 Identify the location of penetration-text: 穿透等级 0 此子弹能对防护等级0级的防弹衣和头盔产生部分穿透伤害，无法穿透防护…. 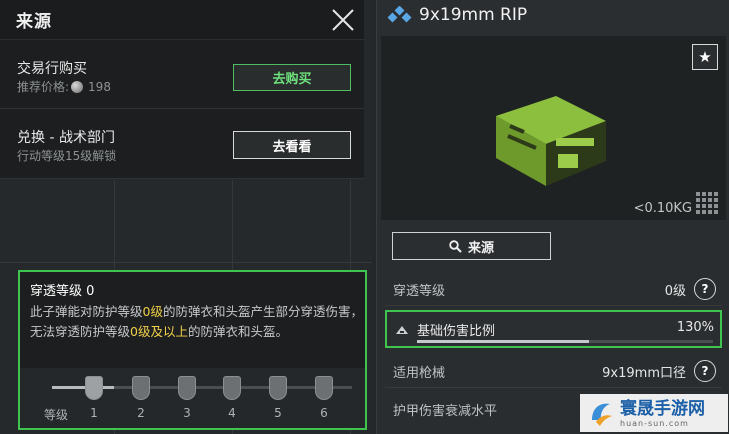
(192, 320).